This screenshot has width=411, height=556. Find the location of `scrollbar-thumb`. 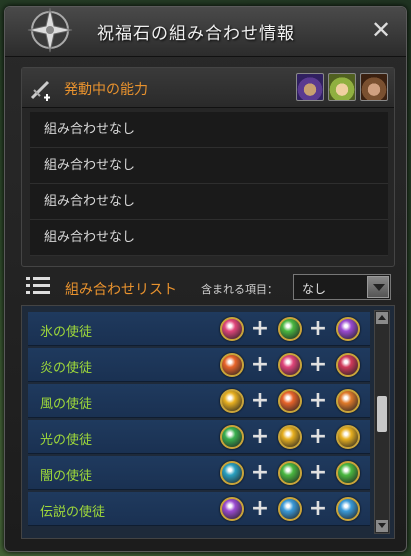

scrollbar-thumb is located at coordinates (382, 414).